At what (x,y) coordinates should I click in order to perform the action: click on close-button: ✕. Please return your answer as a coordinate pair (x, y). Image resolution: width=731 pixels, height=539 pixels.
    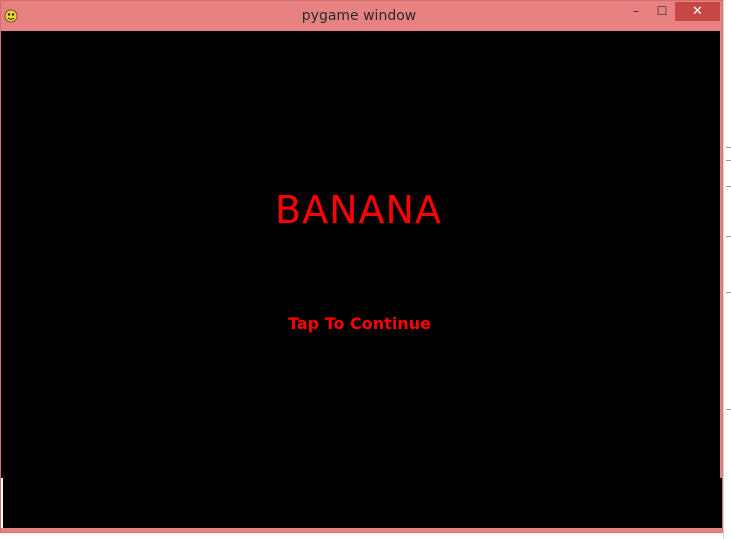
    Looking at the image, I should click on (697, 11).